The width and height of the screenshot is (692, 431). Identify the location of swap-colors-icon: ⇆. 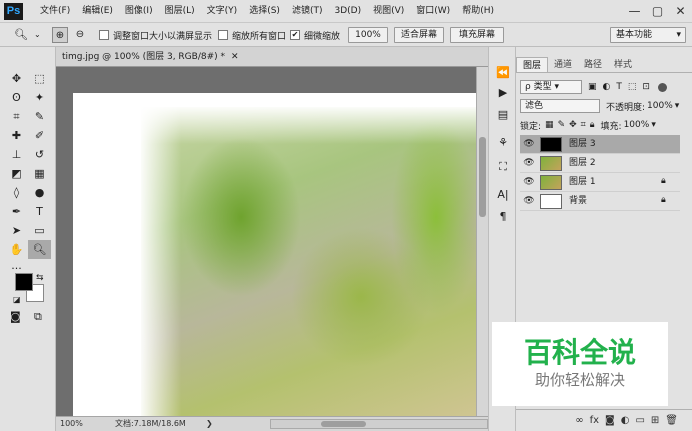
(40, 278).